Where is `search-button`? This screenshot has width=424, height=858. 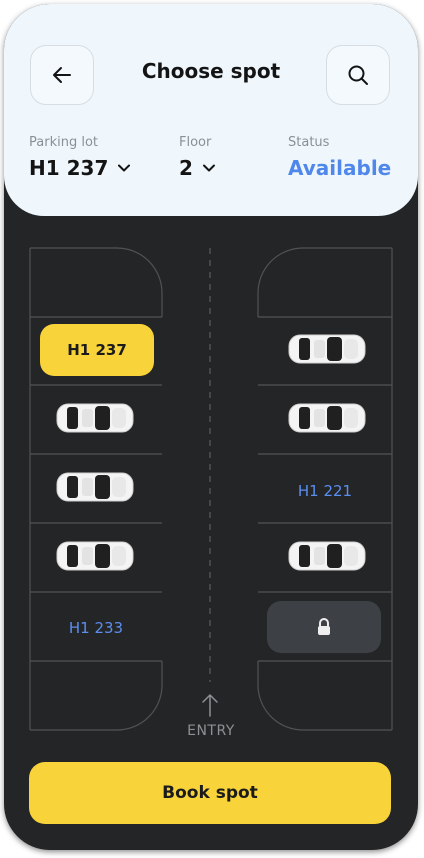
search-button is located at coordinates (358, 75).